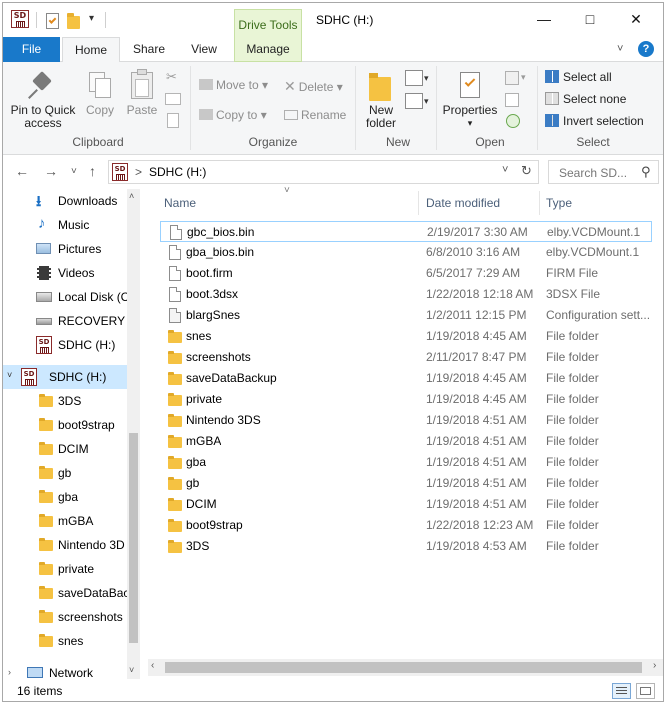 The image size is (667, 705). Describe the element at coordinates (323, 172) in the screenshot. I see `address-bar: SD > SDHC (H:) ˅ ↻` at that location.